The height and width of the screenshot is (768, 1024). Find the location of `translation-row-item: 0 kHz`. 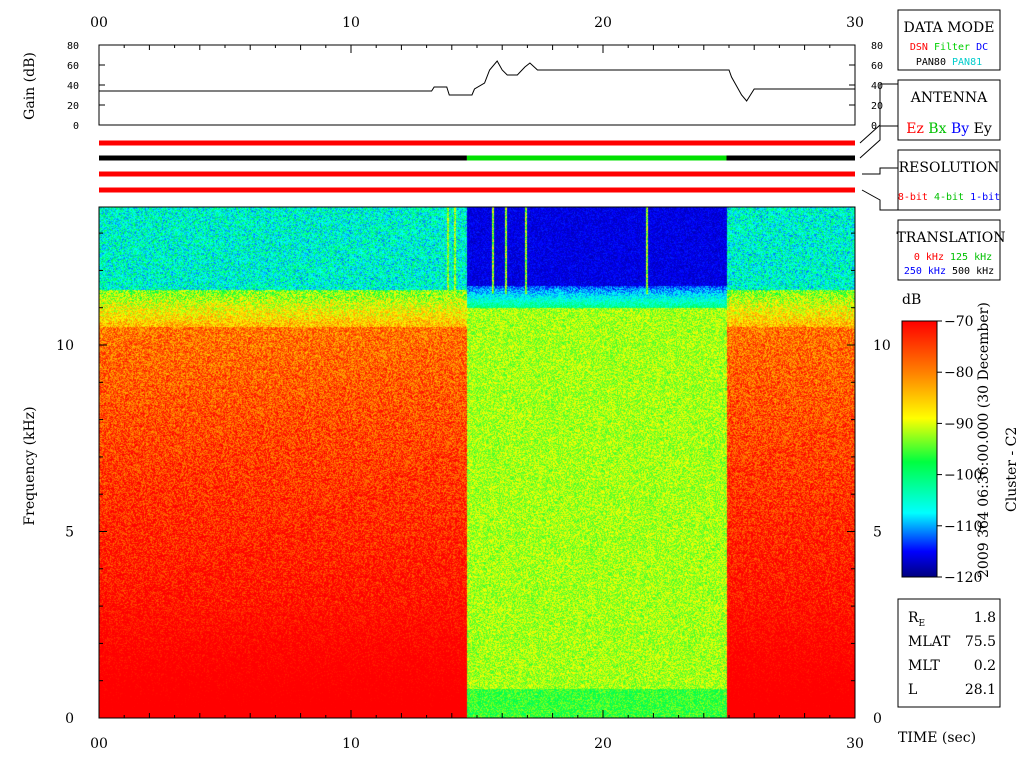

translation-row-item: 0 kHz is located at coordinates (929, 257).